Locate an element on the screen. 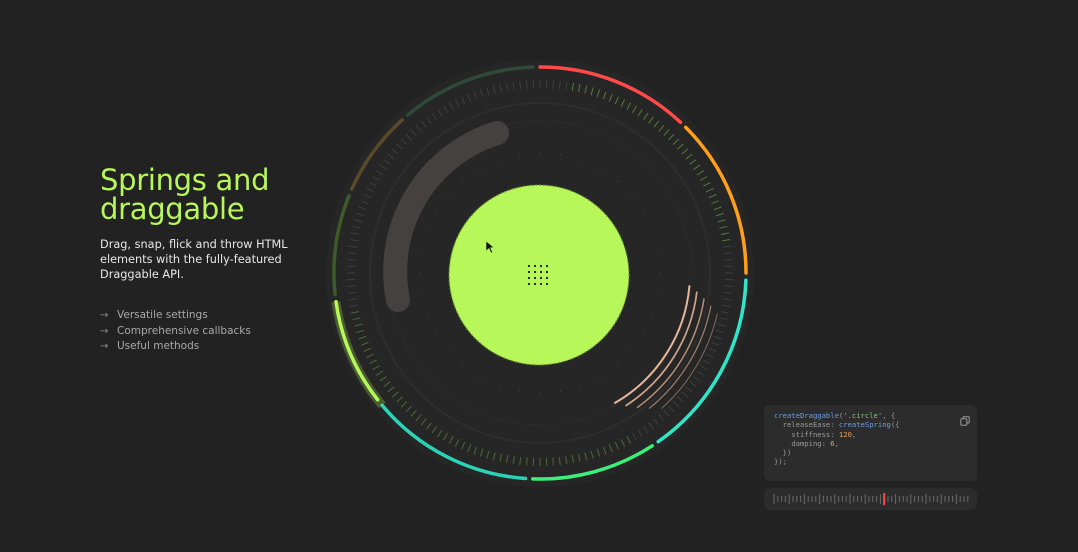 Image resolution: width=1078 pixels, height=552 pixels. code-token: }); is located at coordinates (780, 462).